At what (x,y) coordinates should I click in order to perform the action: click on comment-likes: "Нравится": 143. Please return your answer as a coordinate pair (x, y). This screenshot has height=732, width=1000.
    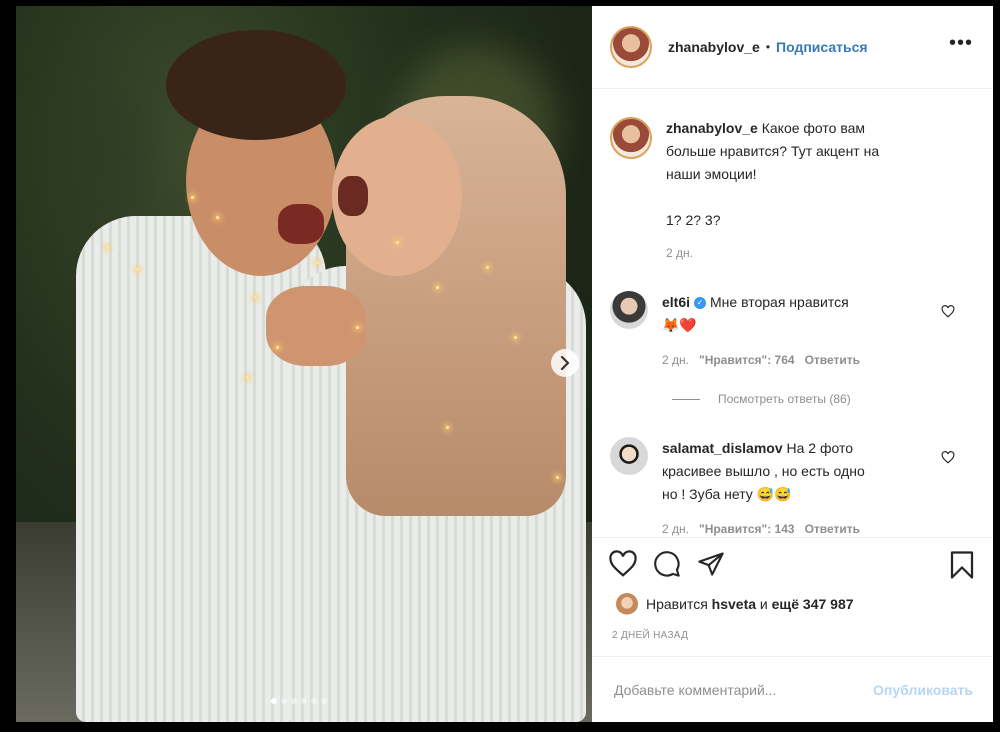
    Looking at the image, I should click on (747, 529).